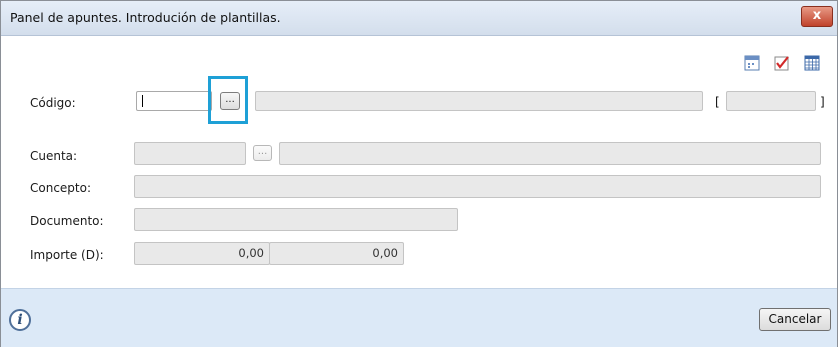 The image size is (838, 347). What do you see at coordinates (228, 100) in the screenshot?
I see `focus-highlight` at bounding box center [228, 100].